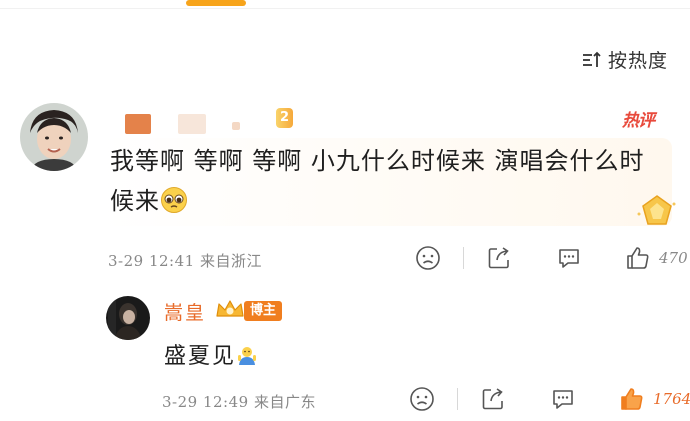 The height and width of the screenshot is (421, 690). Describe the element at coordinates (230, 261) in the screenshot. I see `location: 来自浙江` at that location.